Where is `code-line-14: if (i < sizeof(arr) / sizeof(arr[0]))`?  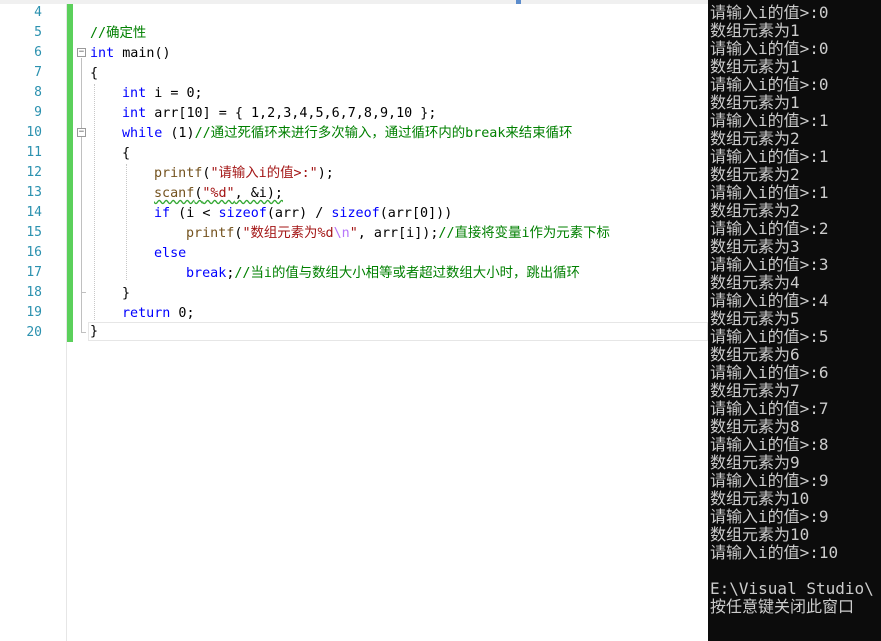 code-line-14: if (i < sizeof(arr) / sizeof(arr[0])) is located at coordinates (303, 214).